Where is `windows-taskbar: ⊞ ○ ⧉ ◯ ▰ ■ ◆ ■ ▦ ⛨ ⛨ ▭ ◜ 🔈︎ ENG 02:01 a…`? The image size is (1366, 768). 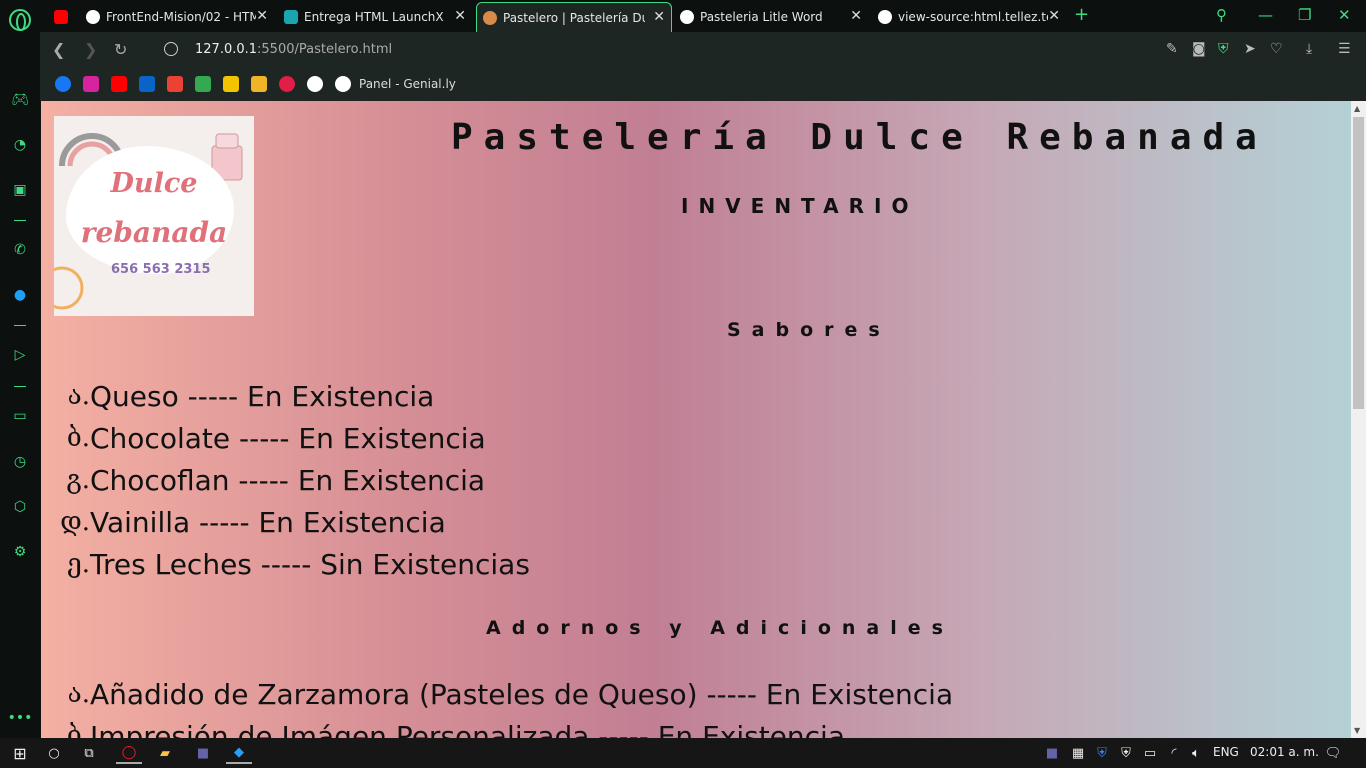
windows-taskbar: ⊞ ○ ⧉ ◯ ▰ ■ ◆ ■ ▦ ⛨ ⛨ ▭ ◜ 🔈︎ ENG 02:01 a… is located at coordinates (683, 753).